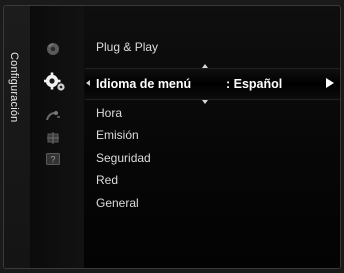 The height and width of the screenshot is (273, 344). Describe the element at coordinates (117, 203) in the screenshot. I see `menu-item-general: General` at that location.